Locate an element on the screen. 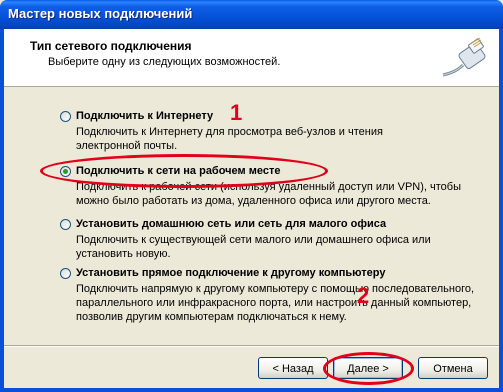 This screenshot has width=503, height=392. radio-direct-connection is located at coordinates (65, 273).